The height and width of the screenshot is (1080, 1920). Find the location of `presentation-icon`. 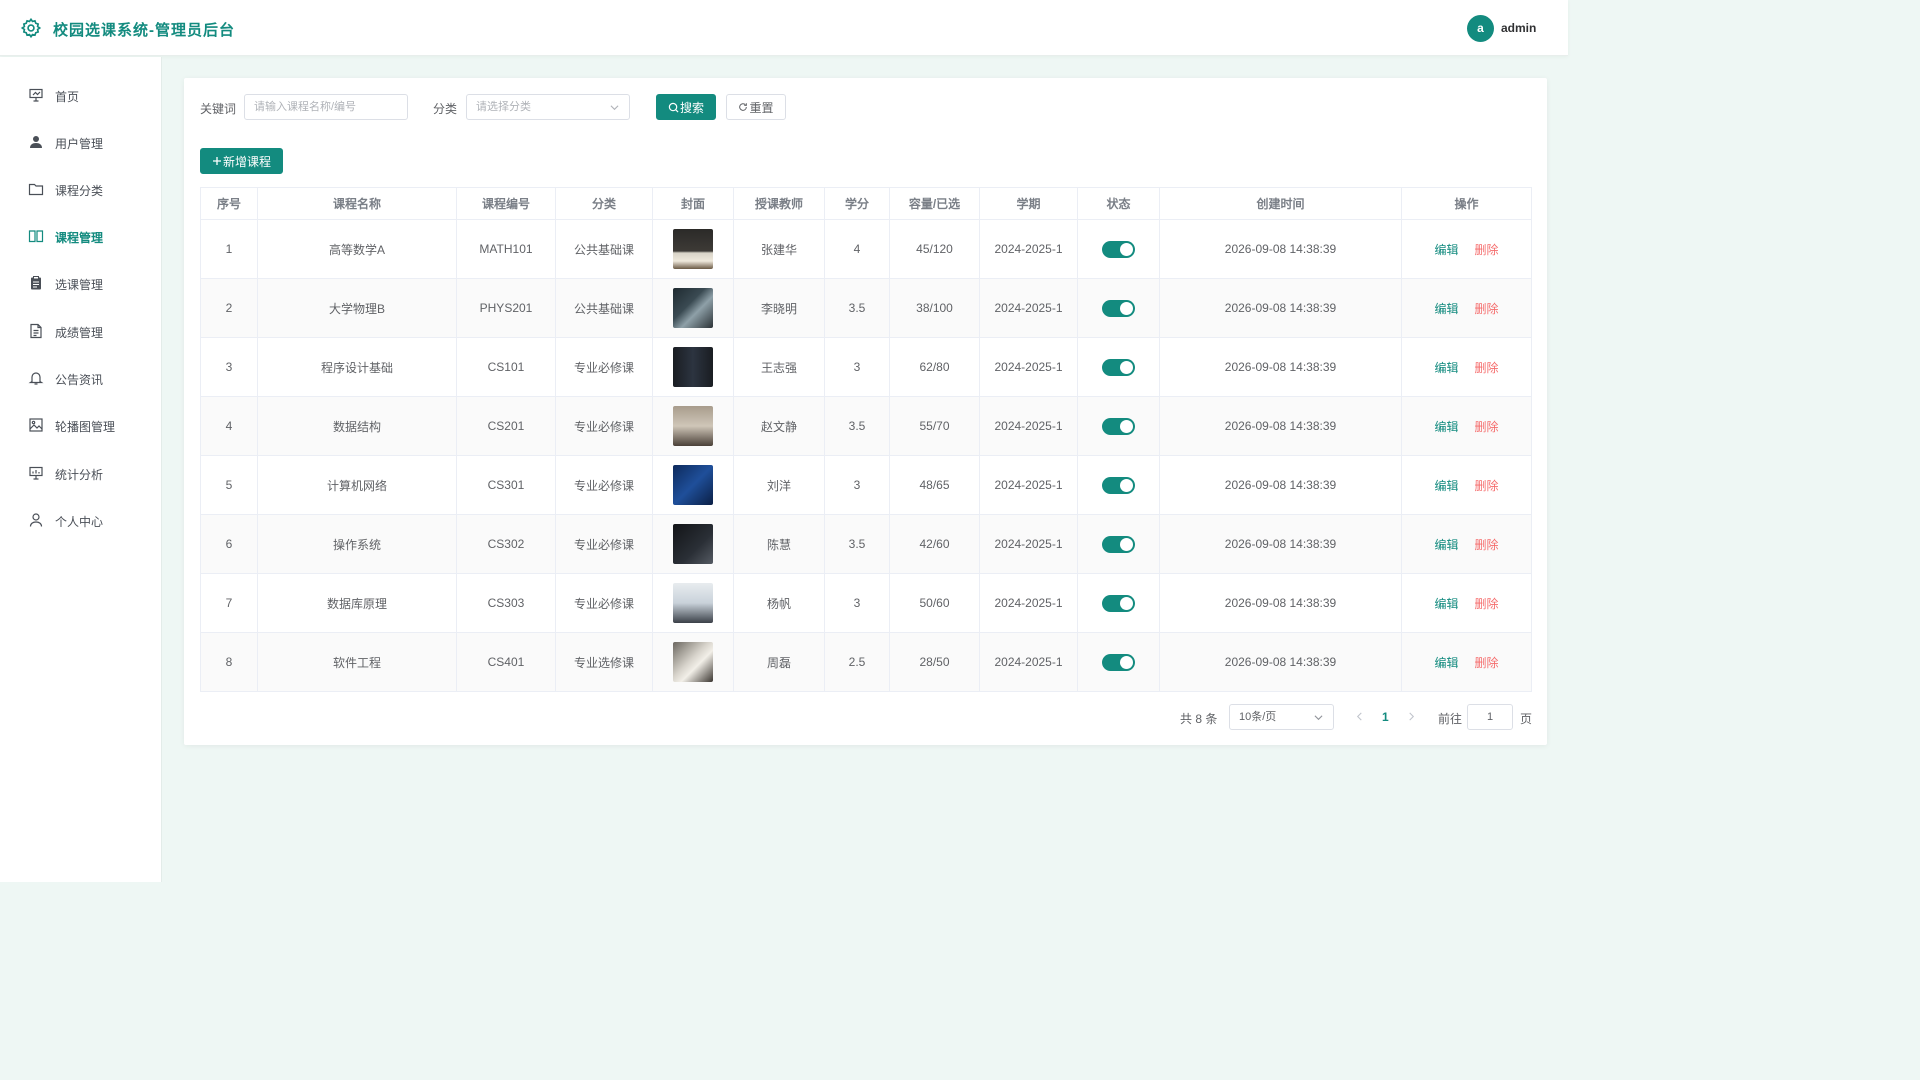

presentation-icon is located at coordinates (36, 95).